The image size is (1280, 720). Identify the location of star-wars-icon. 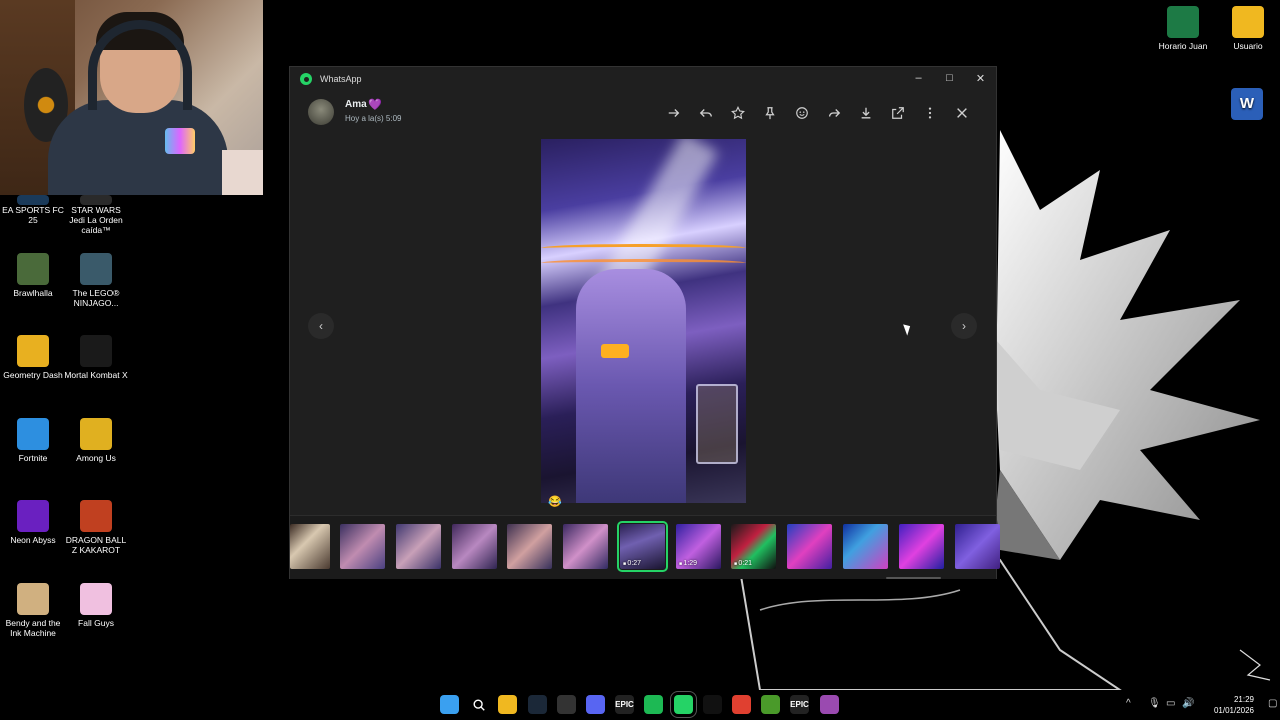
(96, 200).